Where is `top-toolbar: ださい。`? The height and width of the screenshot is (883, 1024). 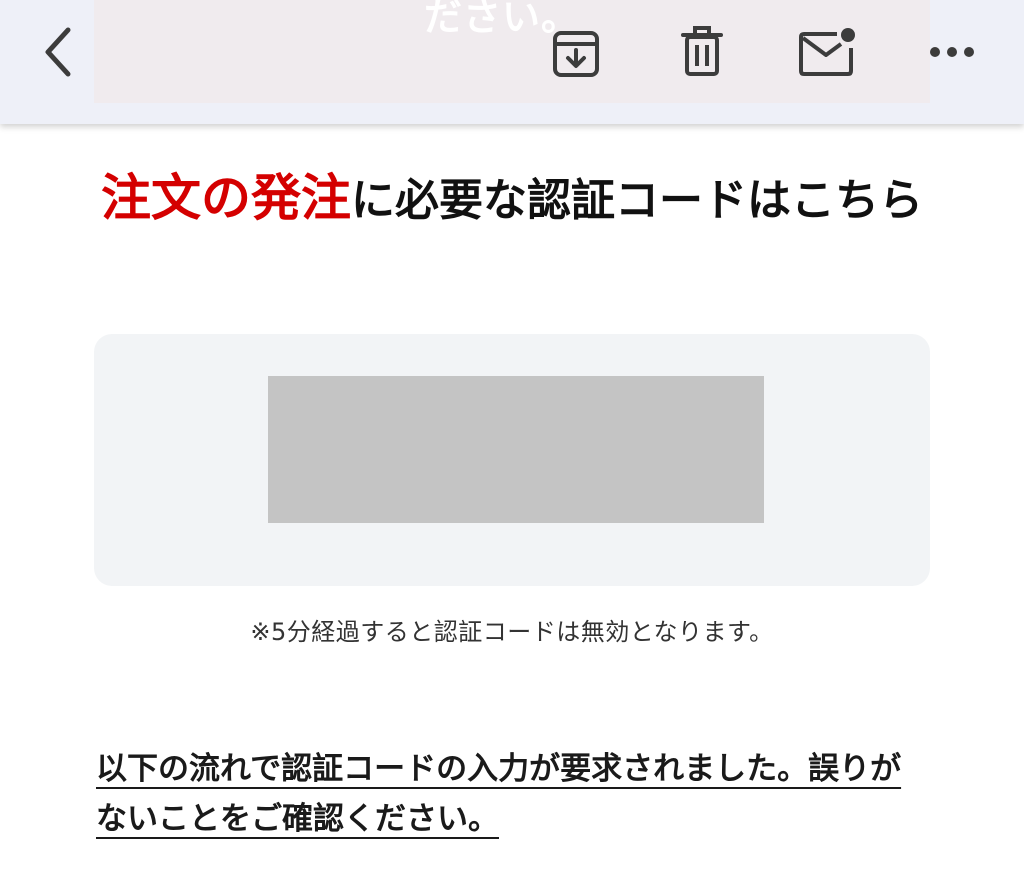
top-toolbar: ださい。 is located at coordinates (512, 62).